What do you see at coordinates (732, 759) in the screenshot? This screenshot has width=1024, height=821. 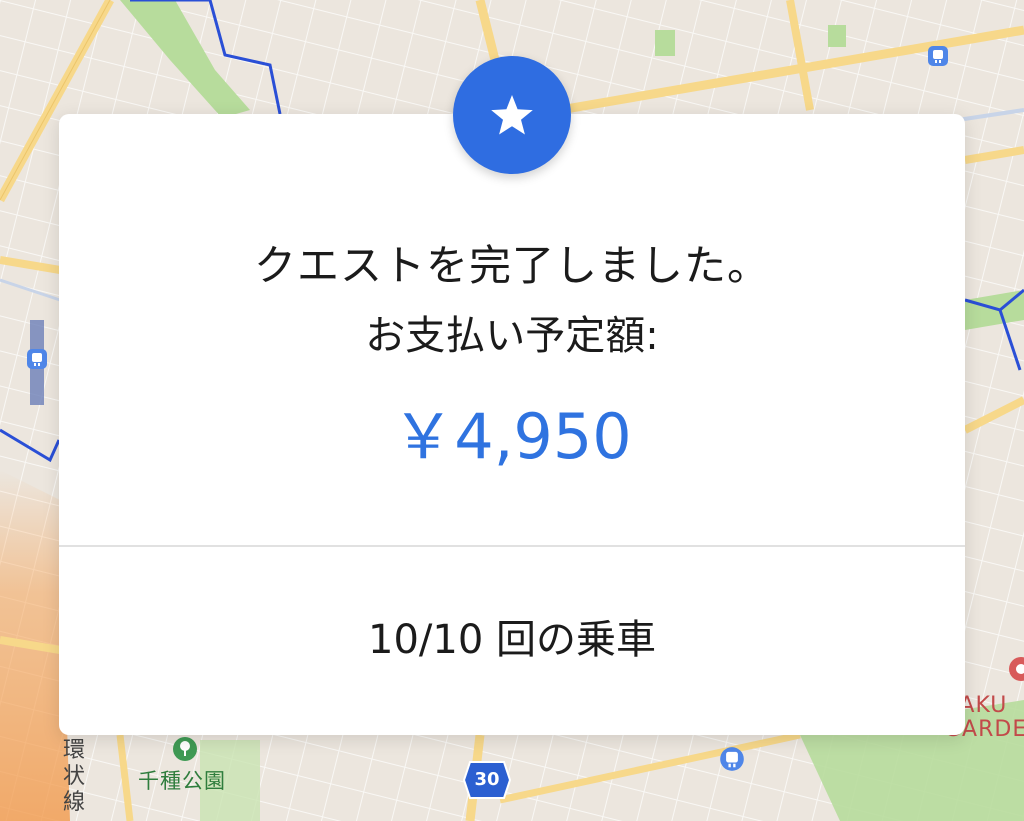 I see `subway-station-icon` at bounding box center [732, 759].